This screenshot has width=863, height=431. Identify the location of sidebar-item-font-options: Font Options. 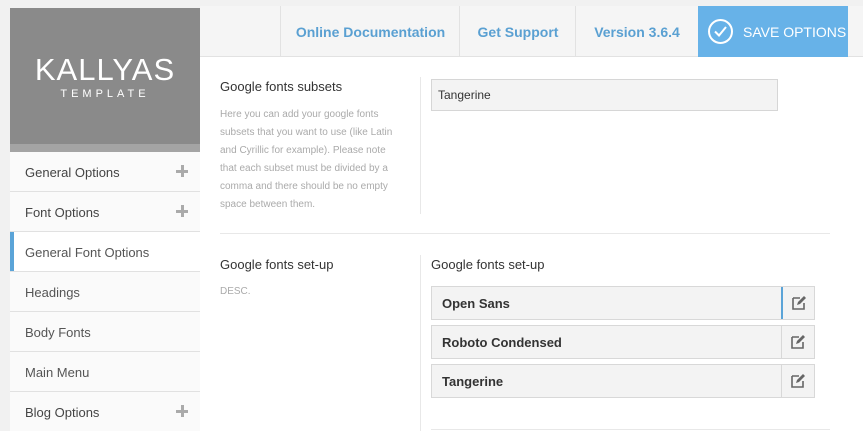
(105, 212).